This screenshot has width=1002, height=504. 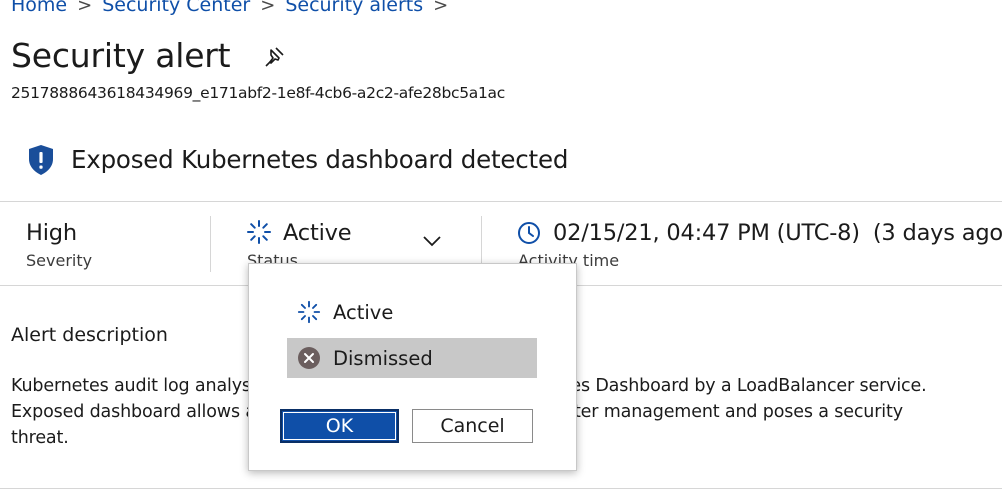 What do you see at coordinates (412, 312) in the screenshot?
I see `status-option-active: Active` at bounding box center [412, 312].